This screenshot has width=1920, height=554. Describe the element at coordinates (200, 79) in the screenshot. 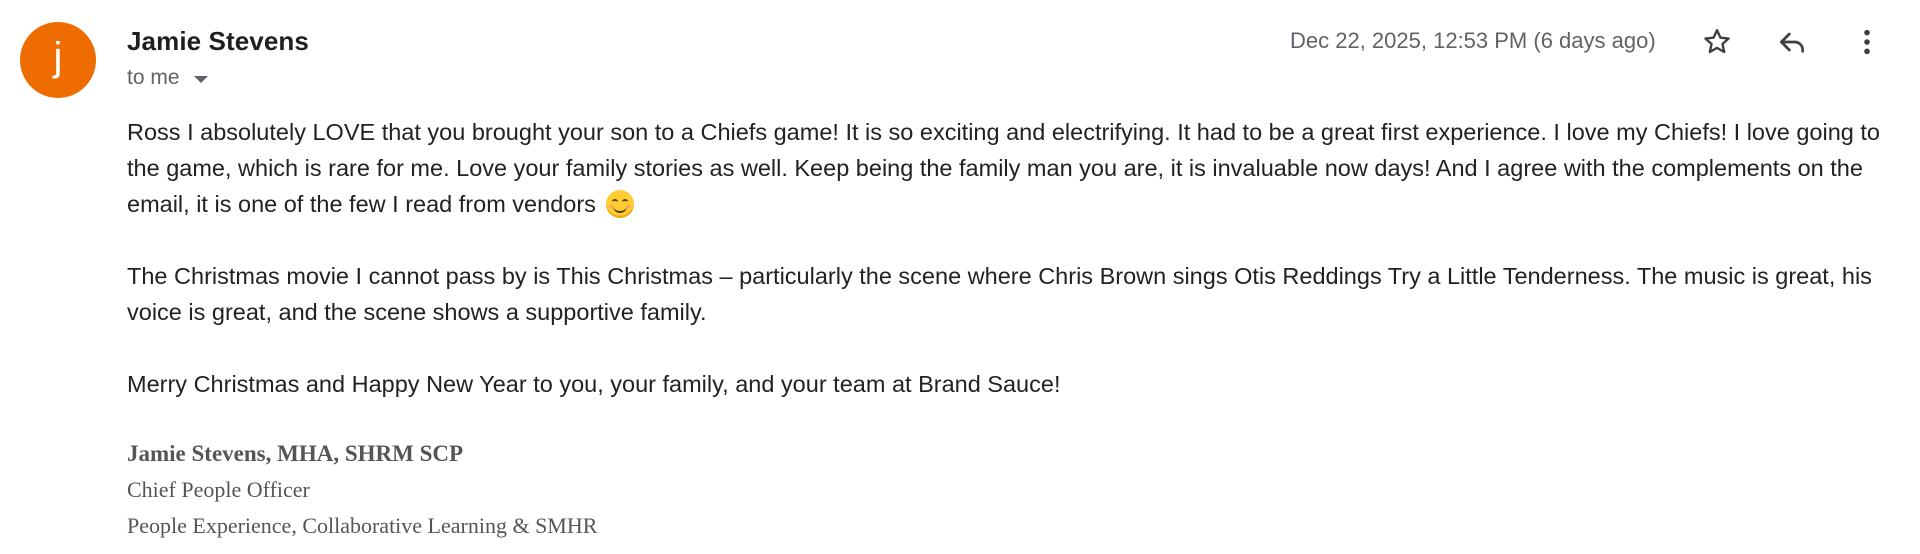

I see `chevron-down-icon` at that location.